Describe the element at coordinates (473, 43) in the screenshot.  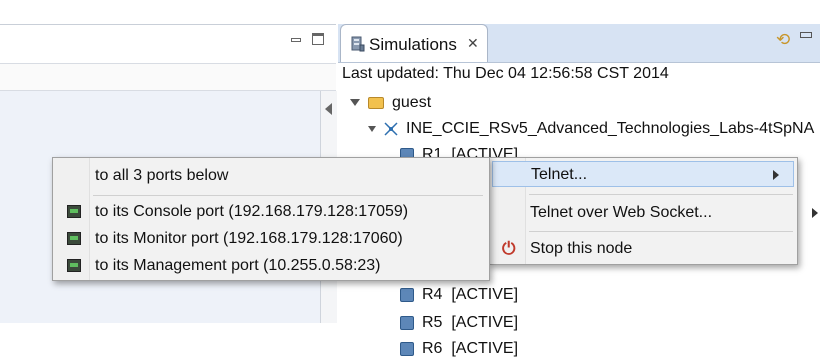
I see `close-icon: ✕` at that location.